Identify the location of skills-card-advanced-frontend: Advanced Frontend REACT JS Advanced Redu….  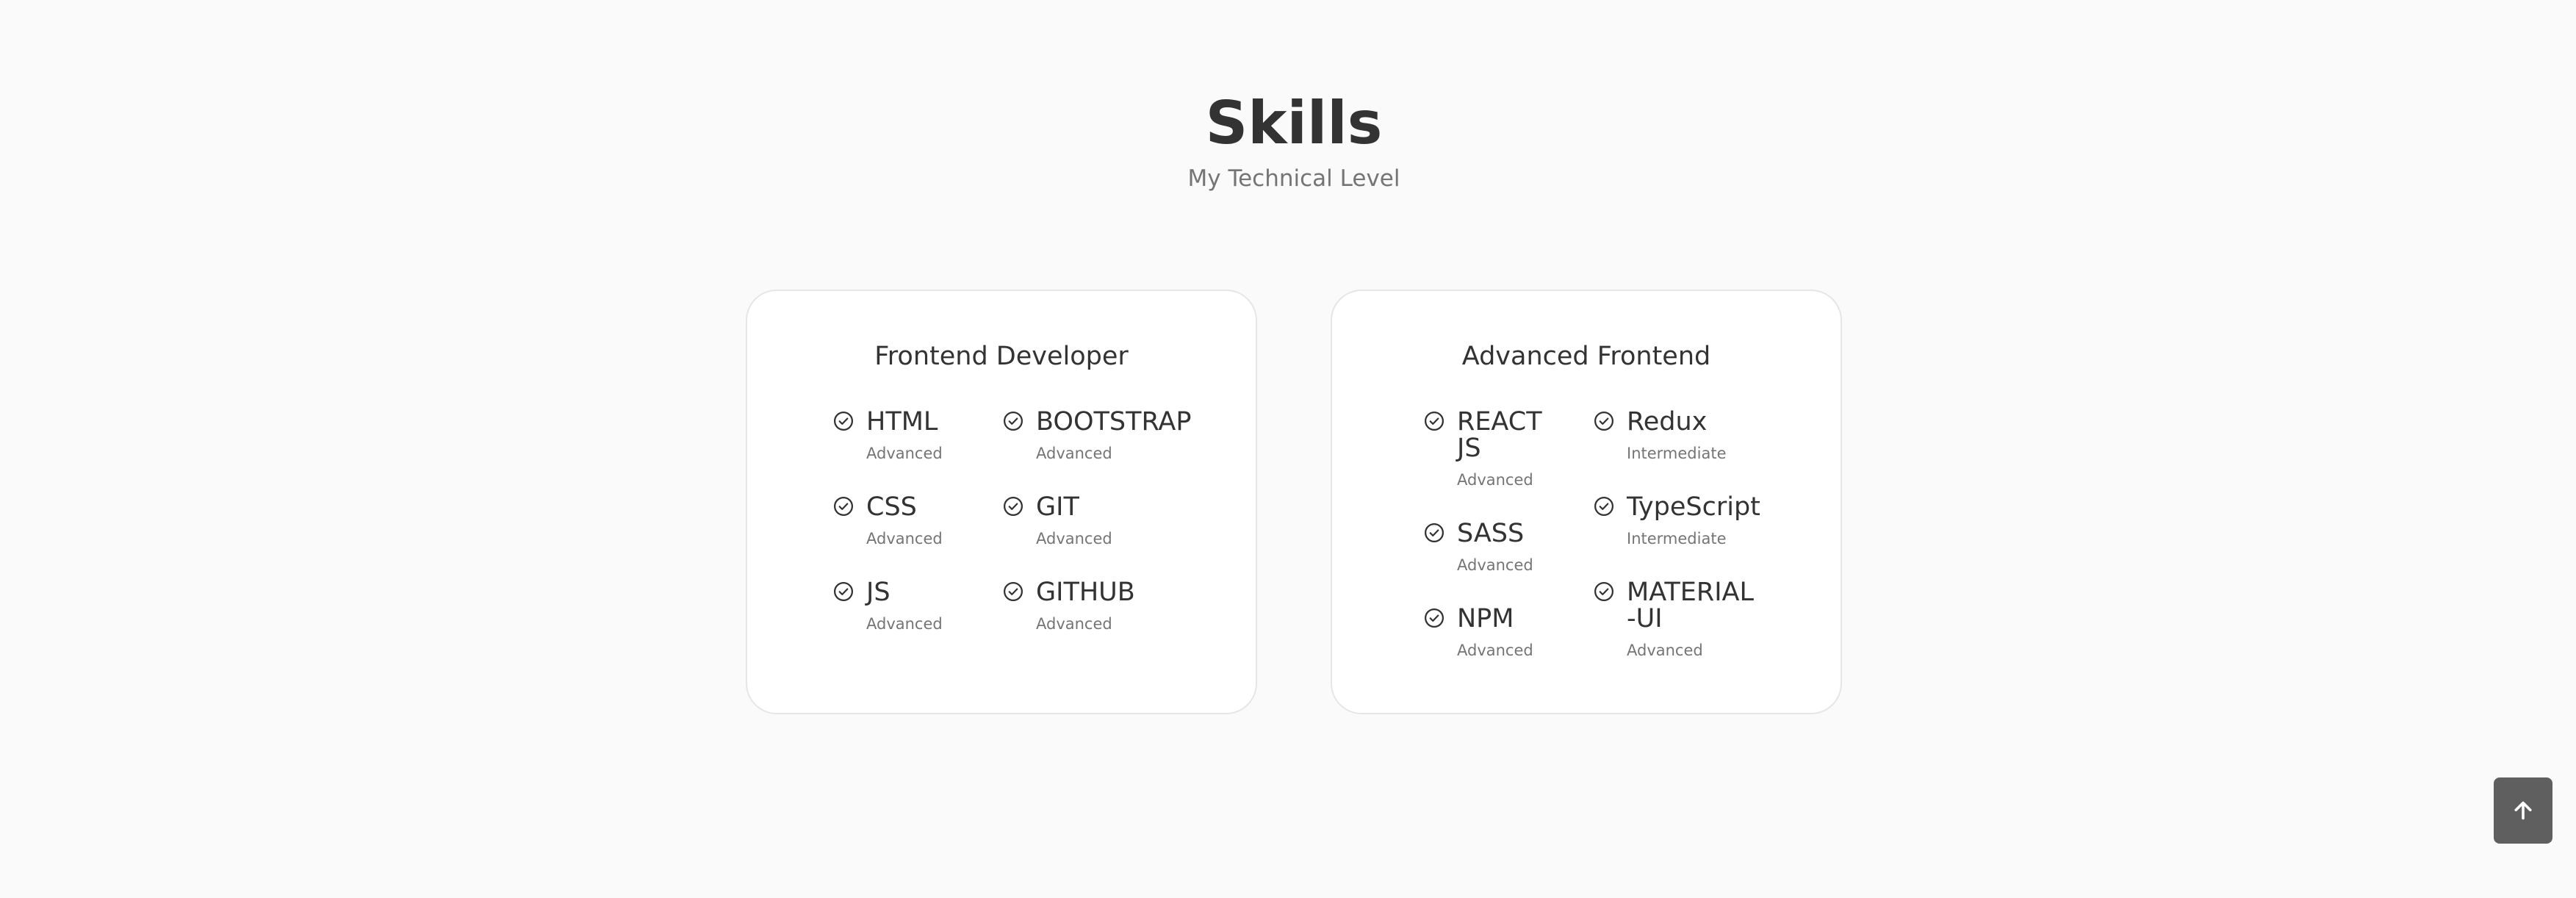
(1586, 502).